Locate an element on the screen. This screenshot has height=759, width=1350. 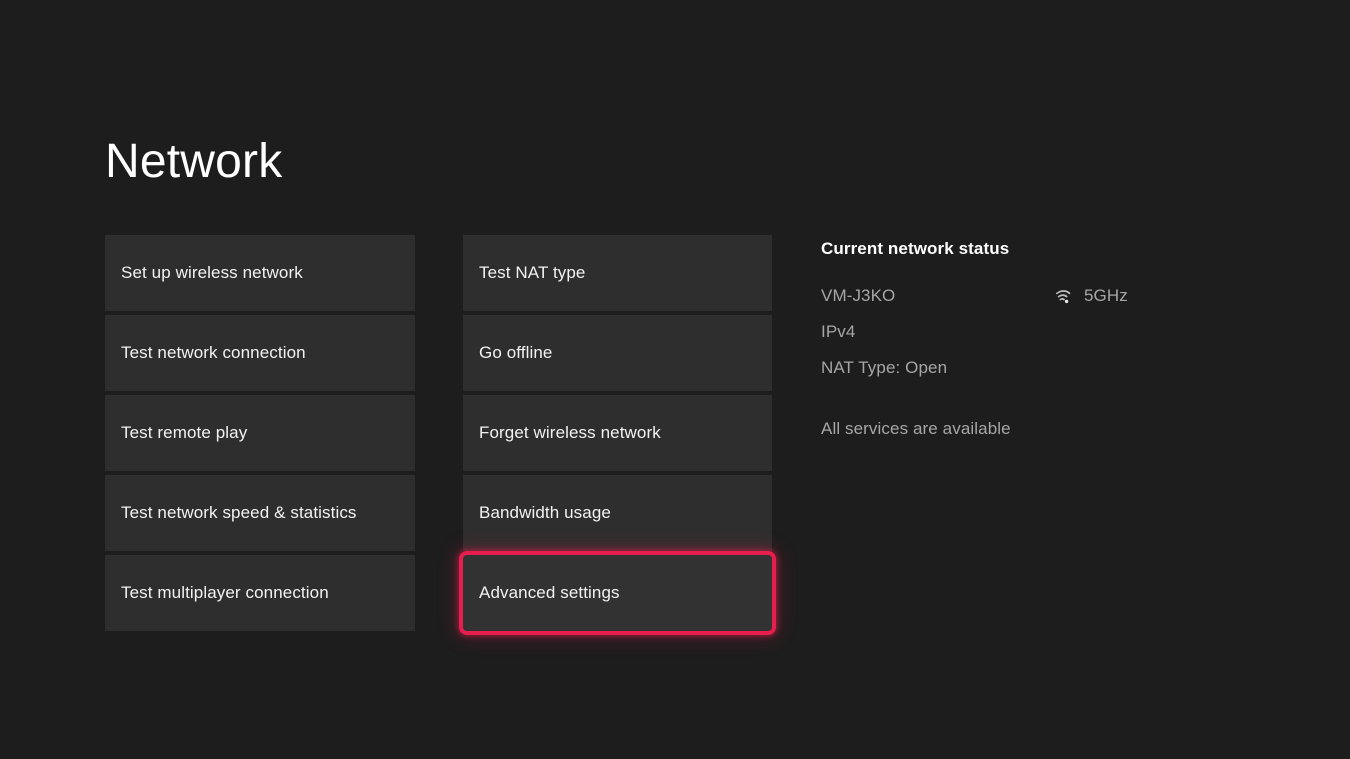
status-panel-heading: Current network status is located at coordinates (915, 248).